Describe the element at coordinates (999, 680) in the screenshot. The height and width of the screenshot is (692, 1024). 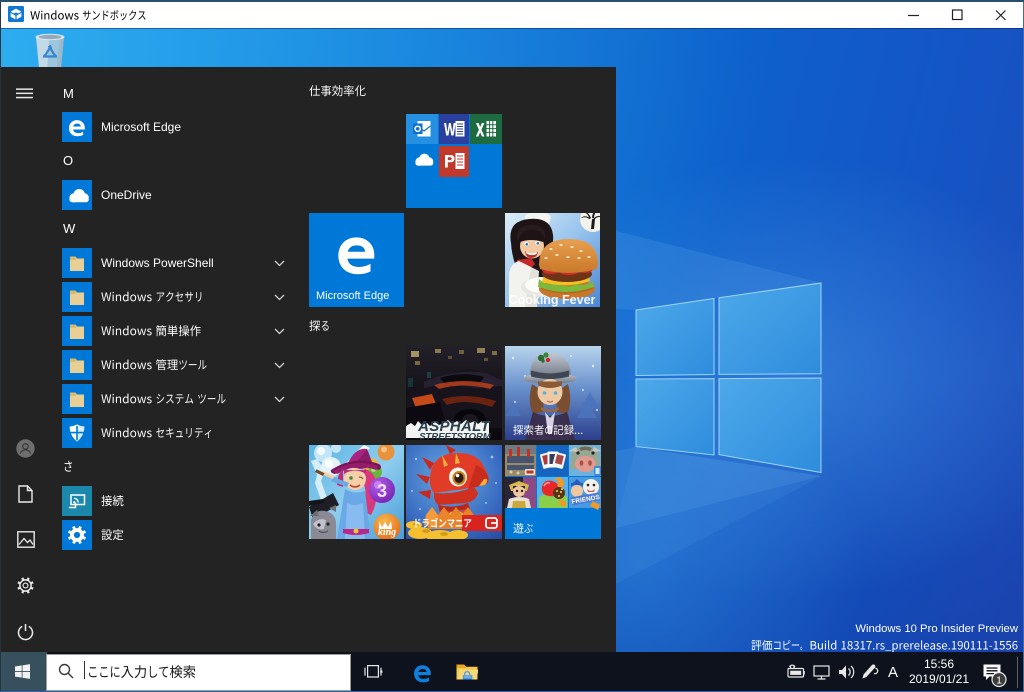
I see `svg-text: 1` at that location.